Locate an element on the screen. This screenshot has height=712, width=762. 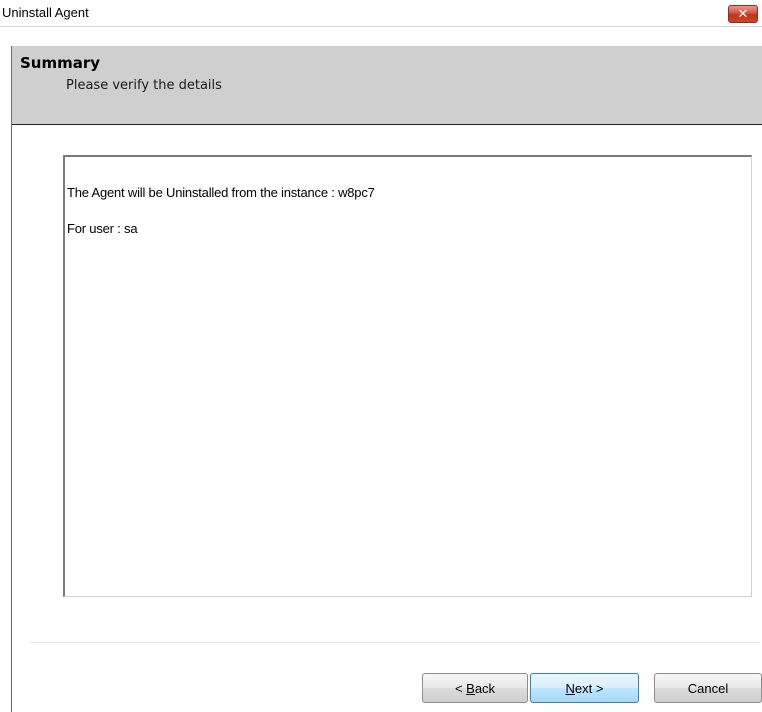
next-button-label: Next > is located at coordinates (584, 688).